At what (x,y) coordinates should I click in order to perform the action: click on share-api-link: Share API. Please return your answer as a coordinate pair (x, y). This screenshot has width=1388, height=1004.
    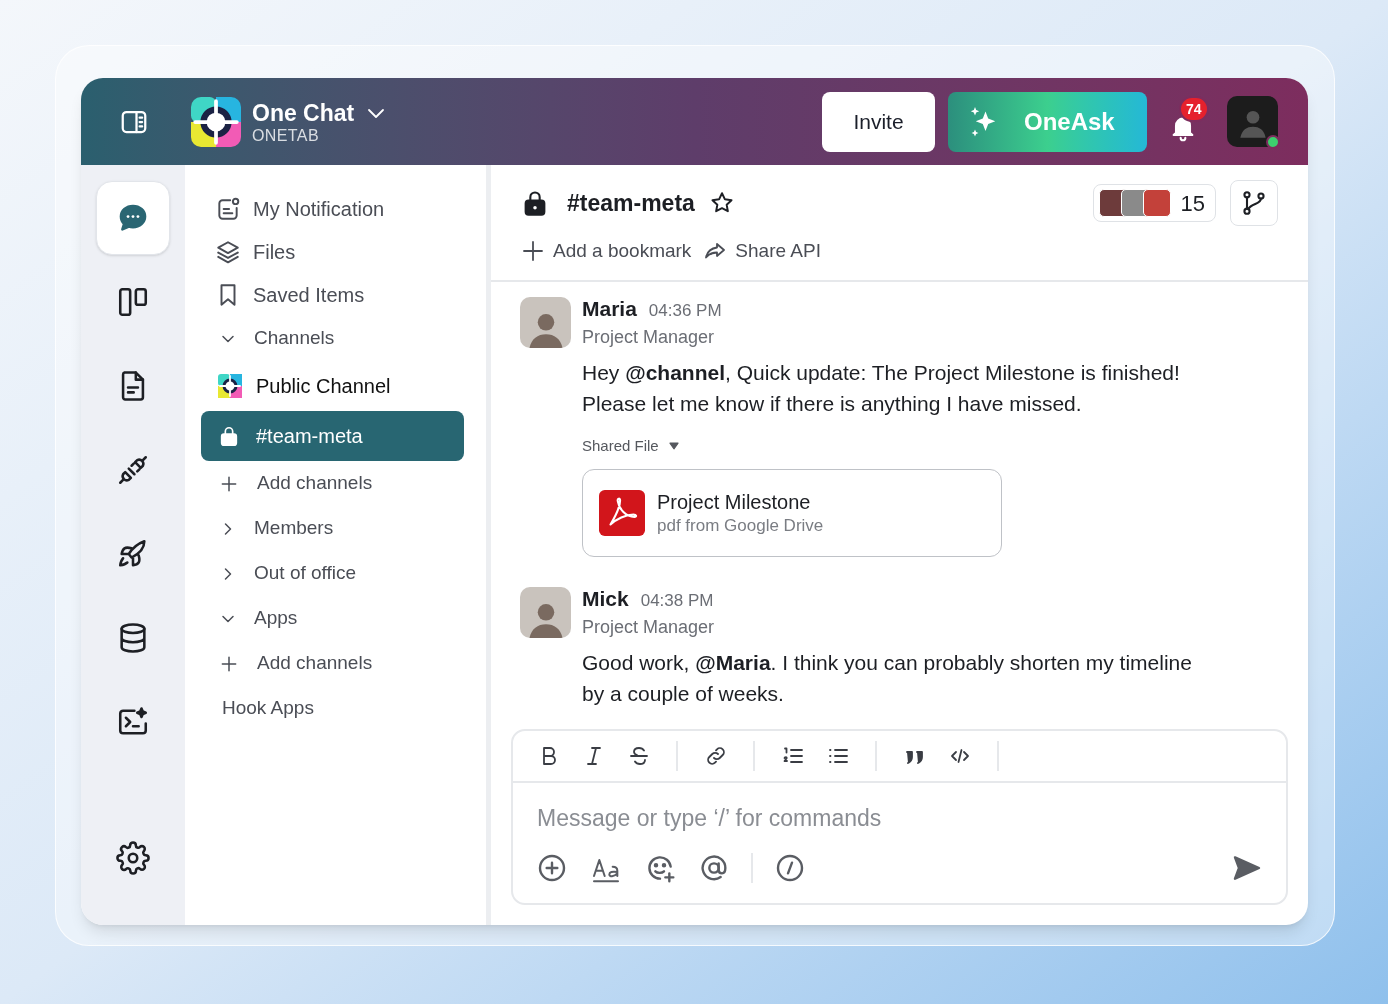
    Looking at the image, I should click on (762, 251).